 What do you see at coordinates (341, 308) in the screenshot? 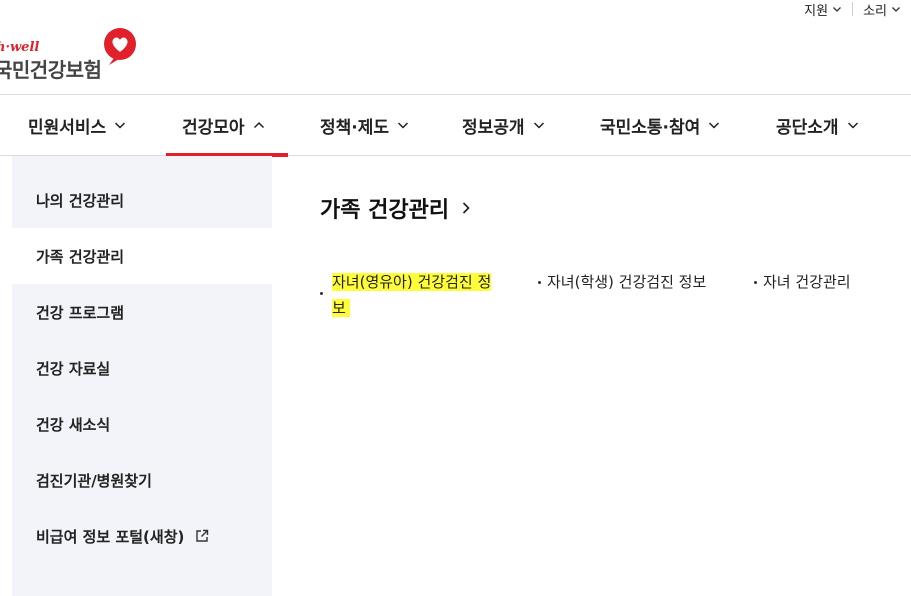
I see `link-infant-checkup-line2: 보` at bounding box center [341, 308].